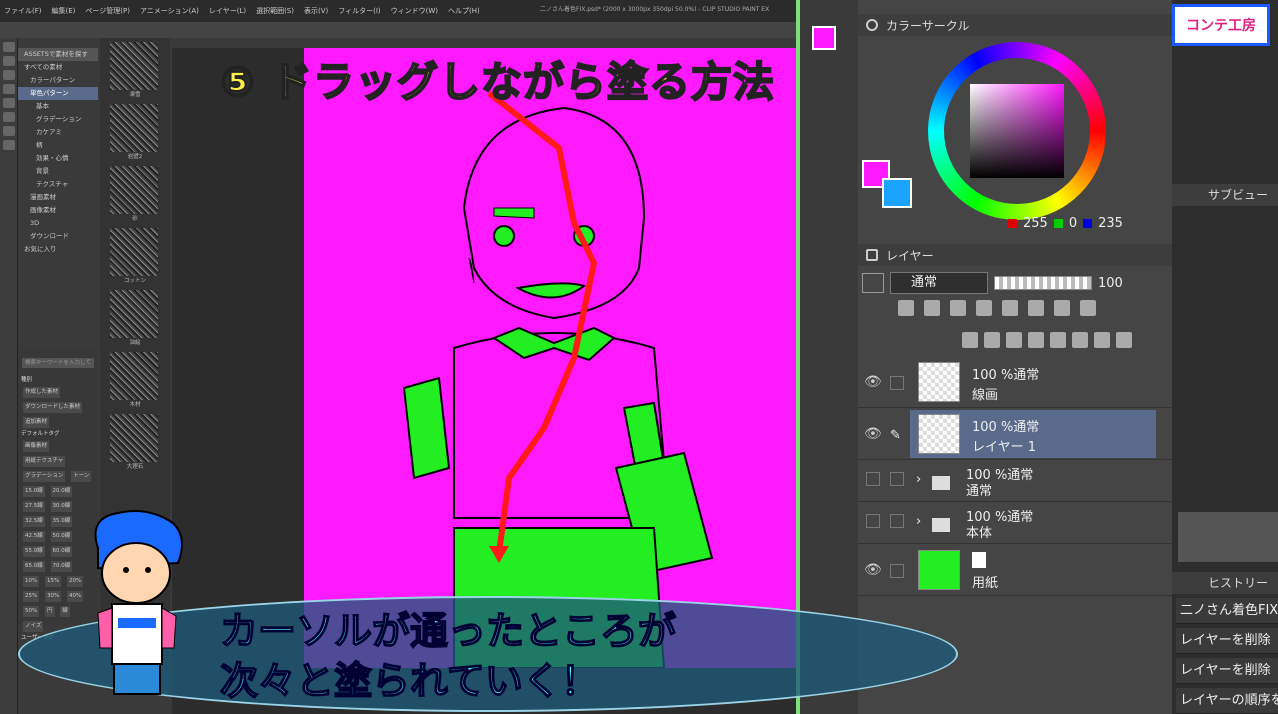 Image resolution: width=1278 pixels, height=714 pixels. I want to click on tree-item: カラーパターン, so click(58, 80).